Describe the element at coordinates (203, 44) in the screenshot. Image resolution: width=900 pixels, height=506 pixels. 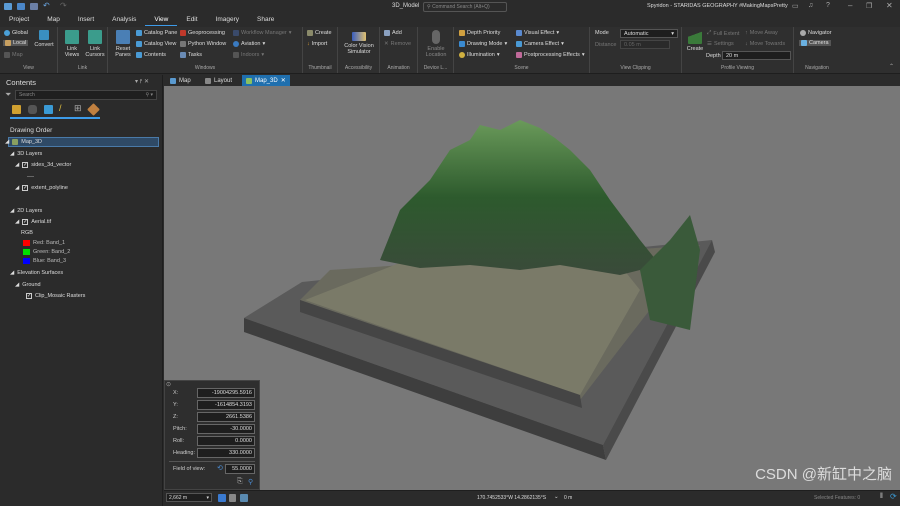
I see `python-window-button: Python Window` at that location.